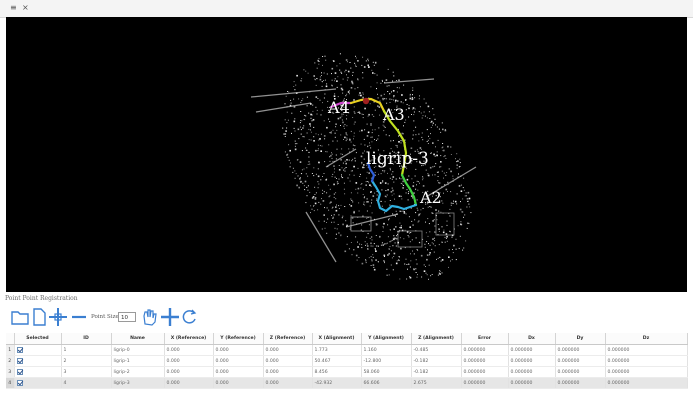 The width and height of the screenshot is (693, 398). Describe the element at coordinates (138, 383) in the screenshot. I see `cell-name: ligrip-3` at that location.